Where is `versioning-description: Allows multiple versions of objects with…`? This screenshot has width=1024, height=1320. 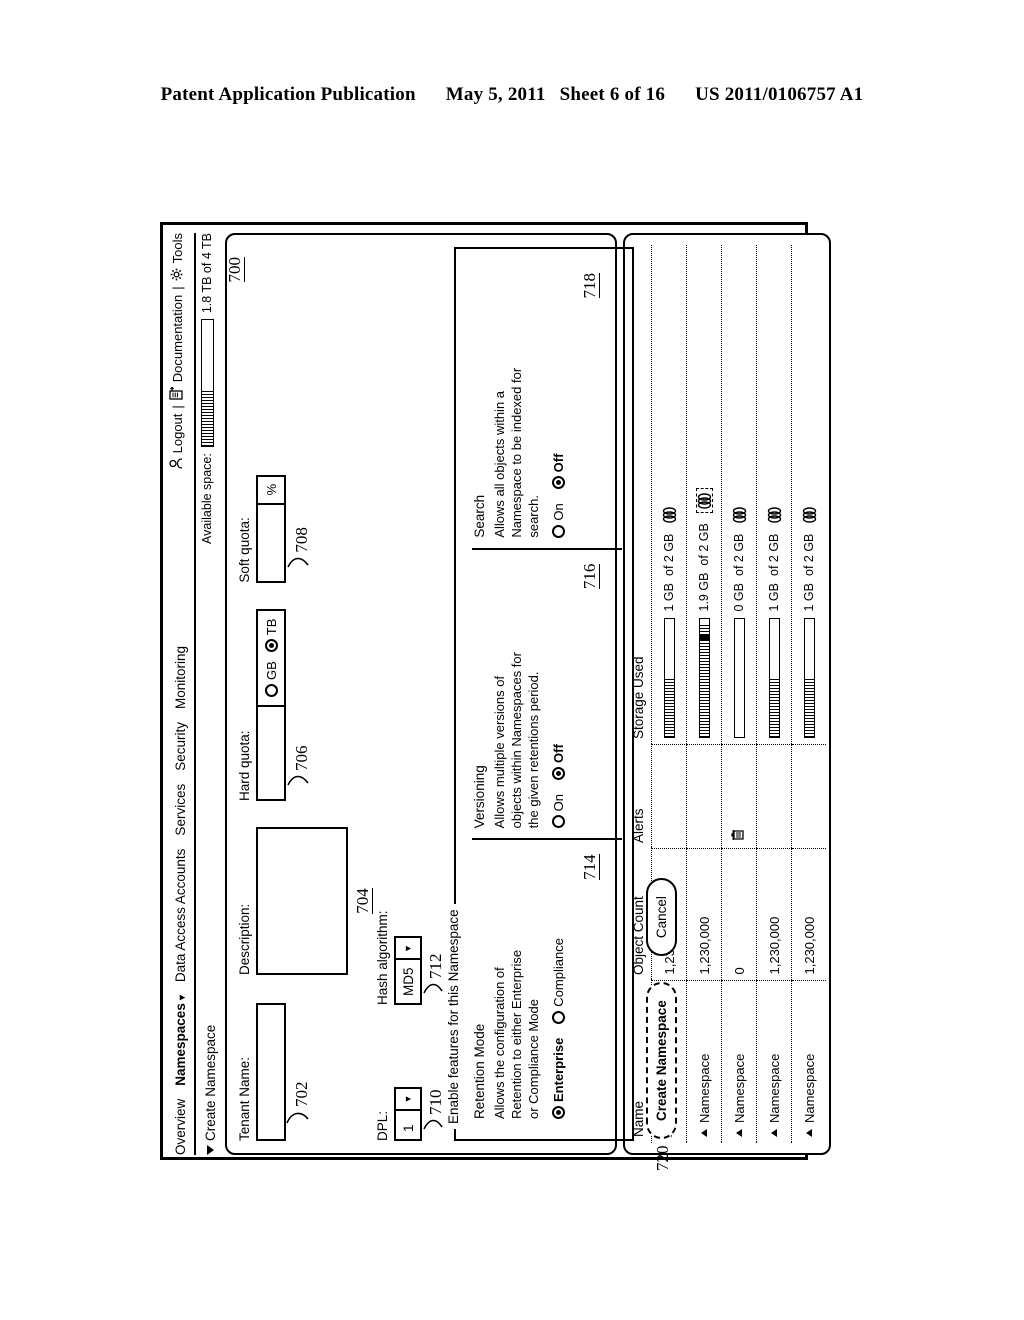
versioning-description: Allows multiple versions of objects with… is located at coordinates (516, 740).